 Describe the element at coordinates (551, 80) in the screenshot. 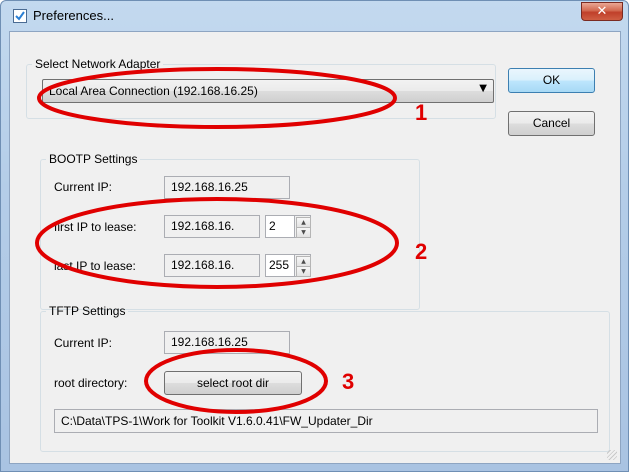

I see `ok-button: OK` at that location.